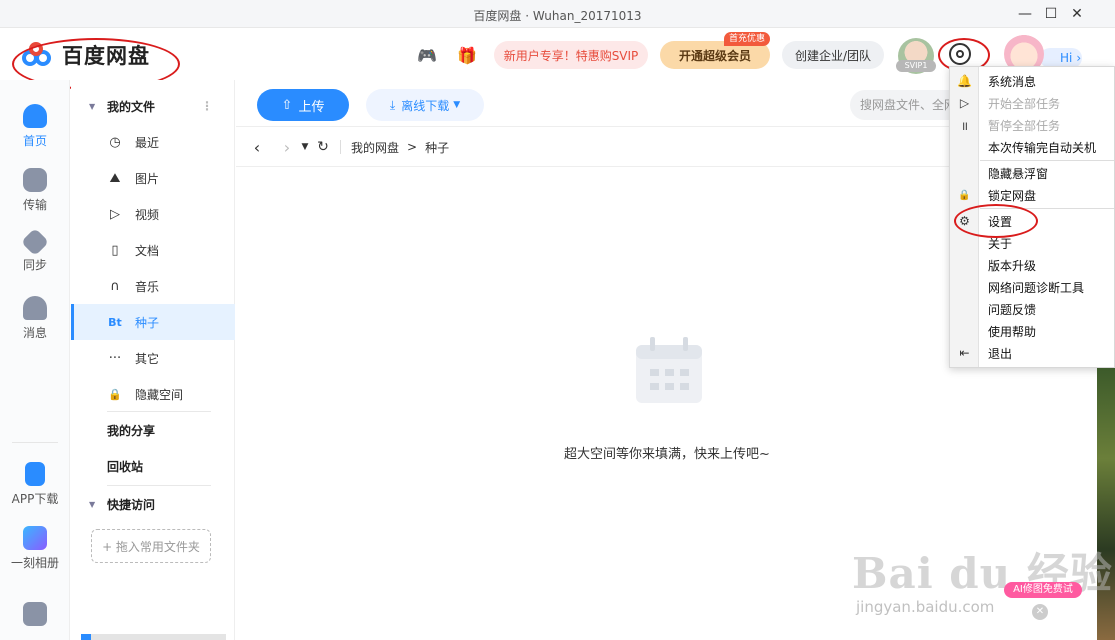  I want to click on tree-my-files-label: 我的文件, so click(131, 106).